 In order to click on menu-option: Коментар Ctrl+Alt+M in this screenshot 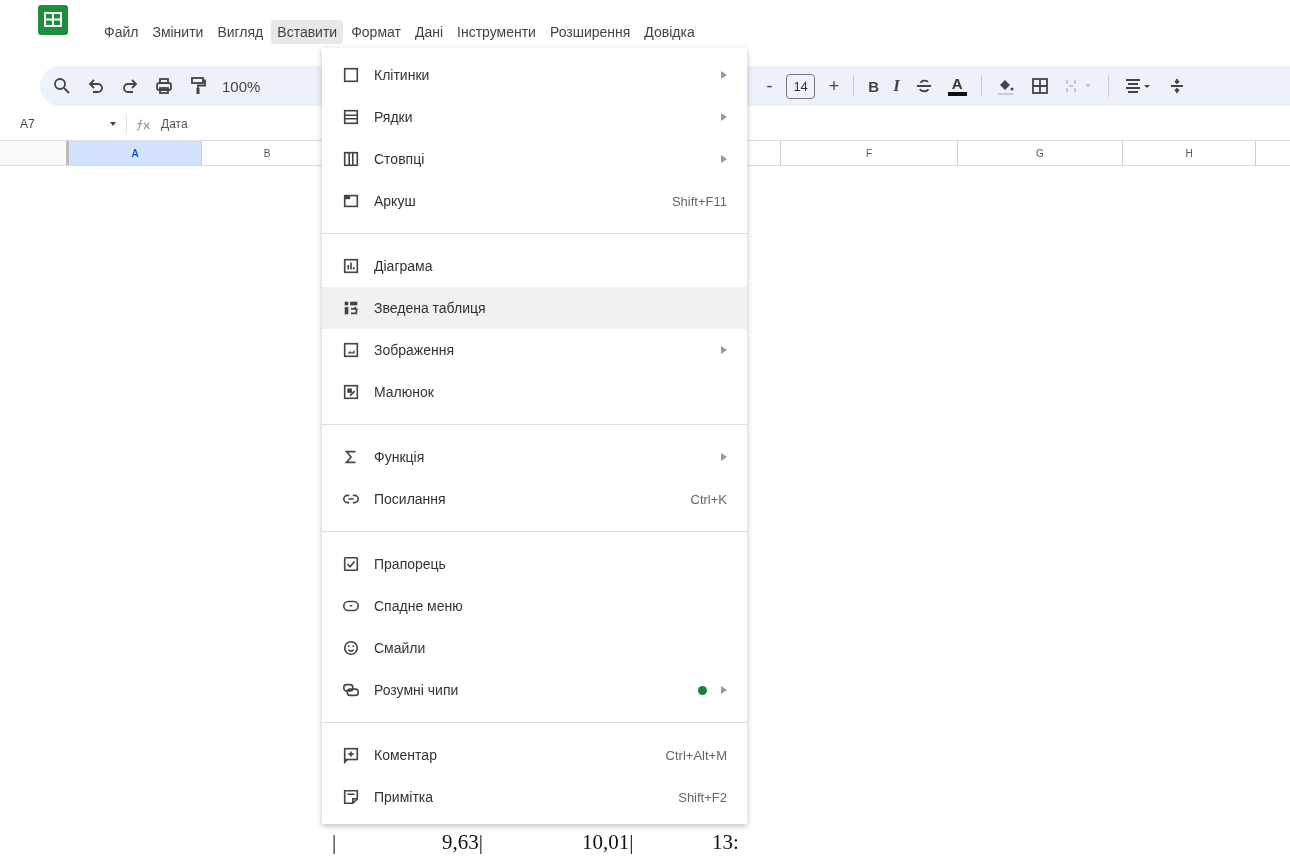, I will do `click(534, 755)`.